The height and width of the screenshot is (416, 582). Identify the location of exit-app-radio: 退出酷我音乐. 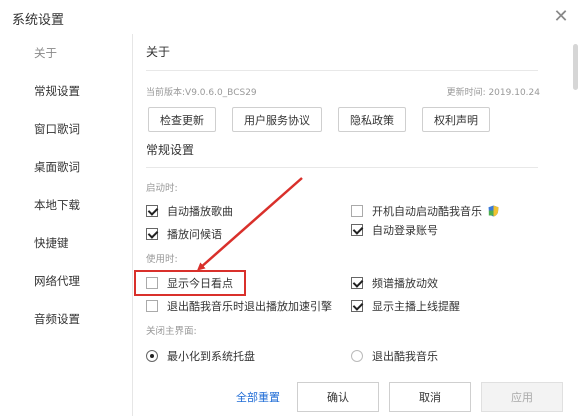
(394, 356).